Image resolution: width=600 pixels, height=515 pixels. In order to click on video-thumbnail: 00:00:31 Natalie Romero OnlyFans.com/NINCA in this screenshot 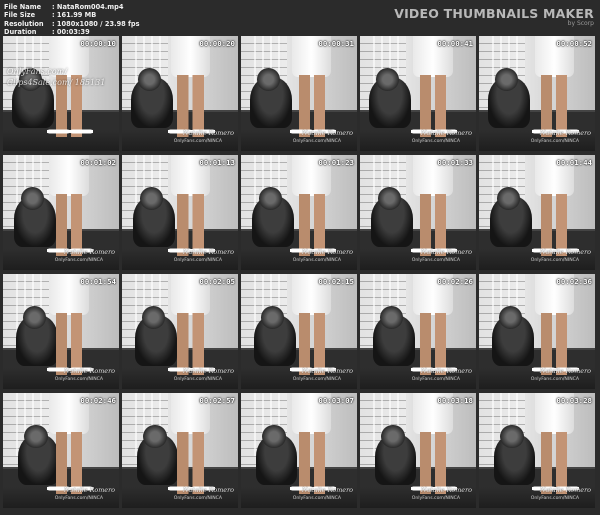, I will do `click(299, 93)`.